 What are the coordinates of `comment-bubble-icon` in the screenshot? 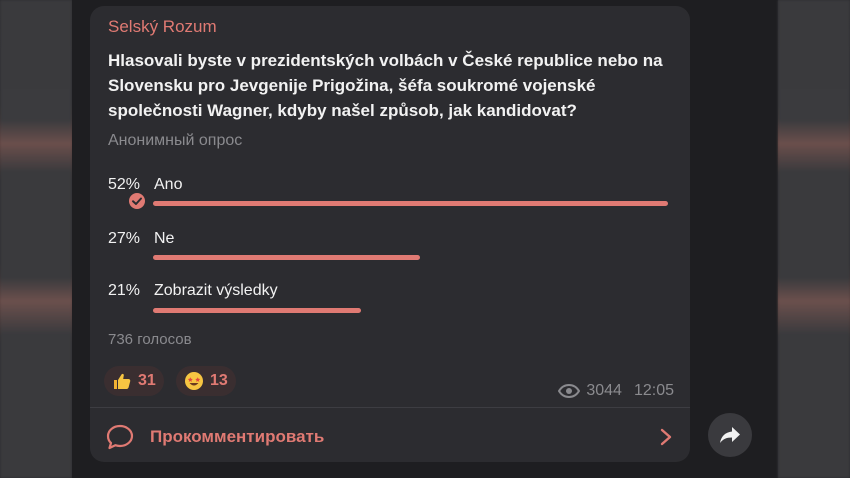 It's located at (120, 437).